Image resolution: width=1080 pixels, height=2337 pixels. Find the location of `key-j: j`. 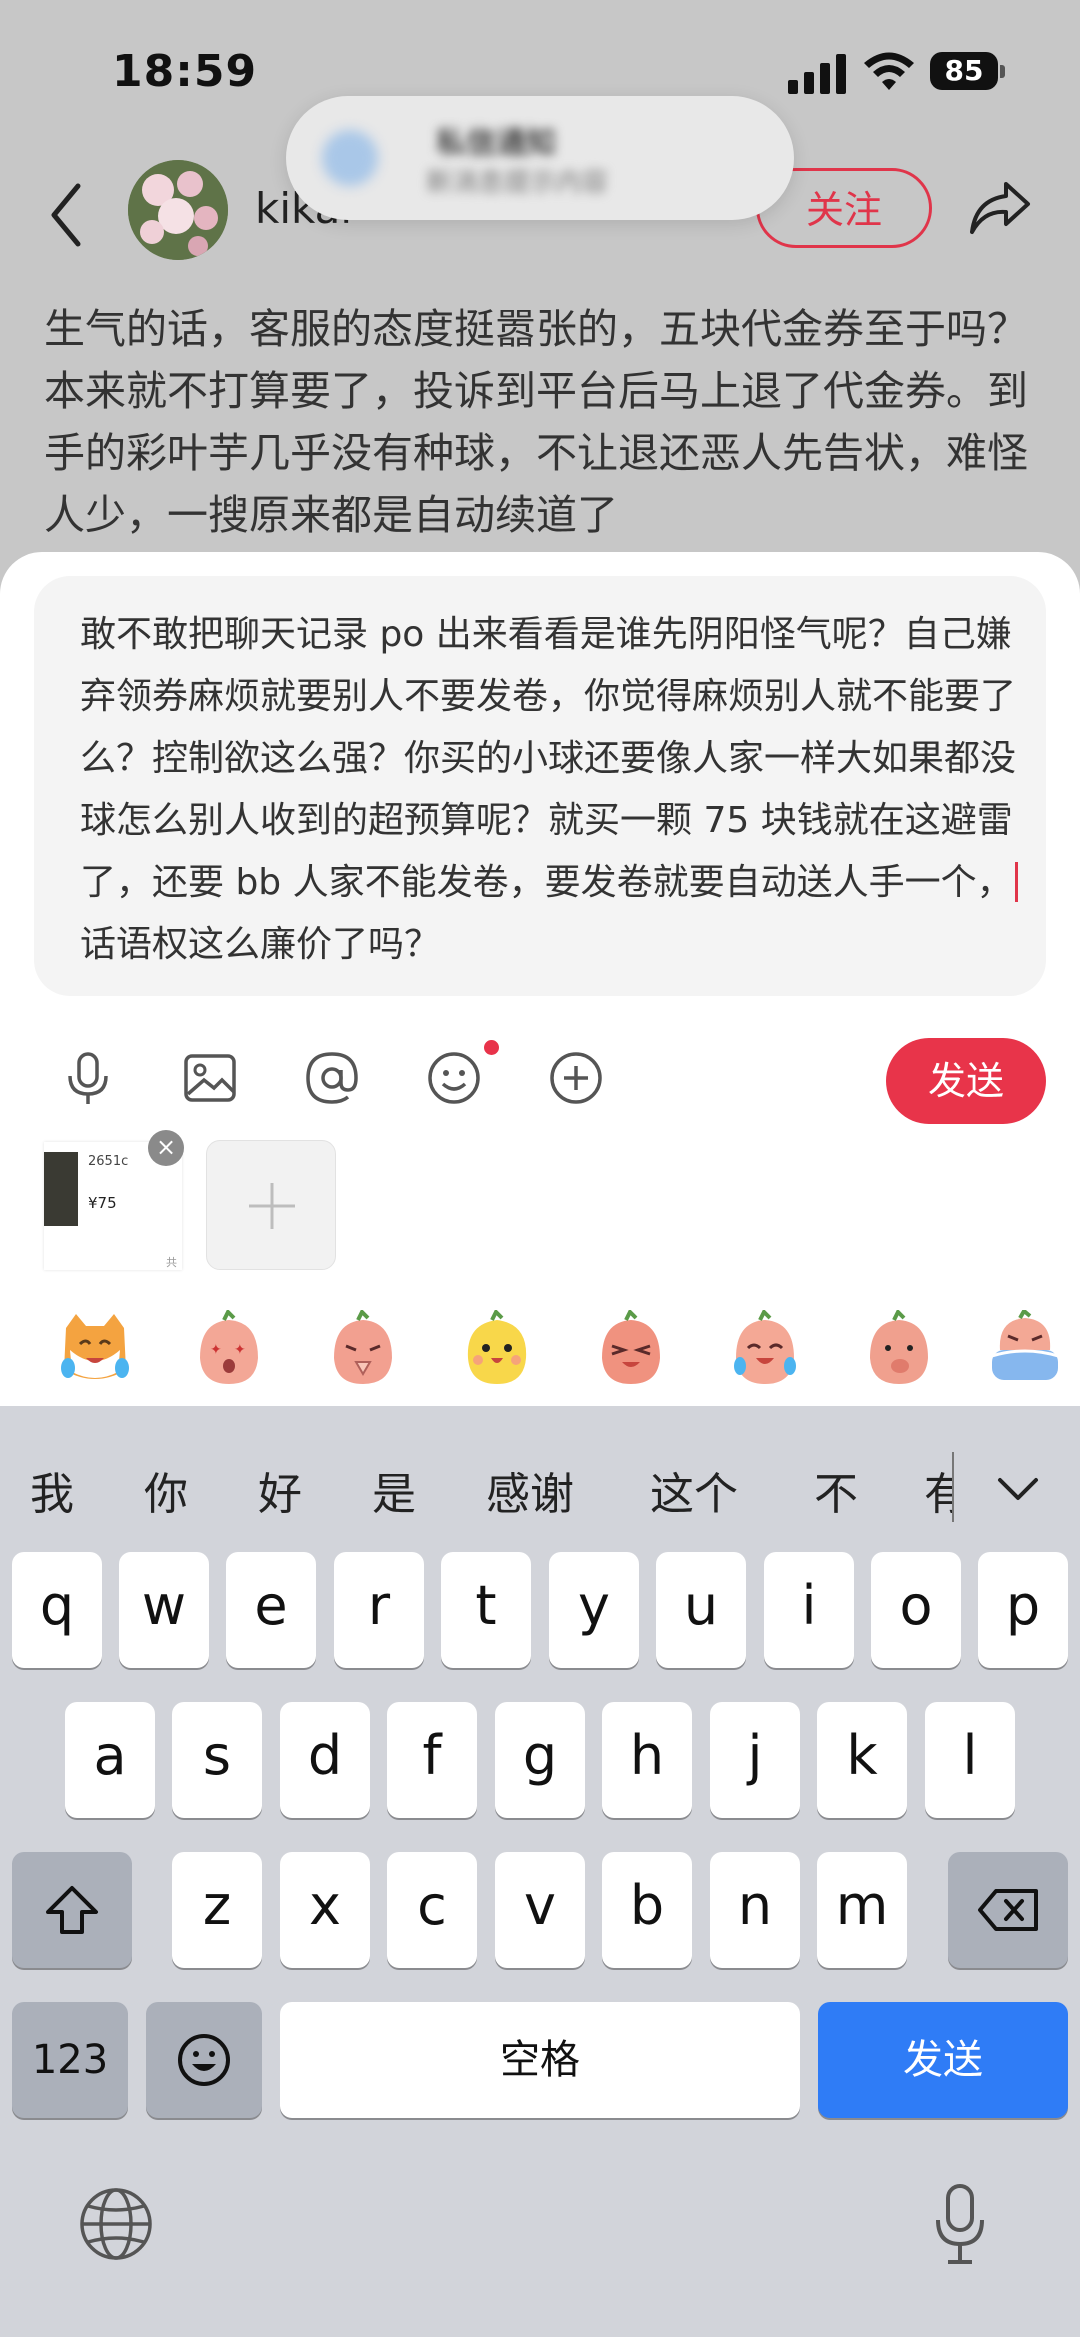

key-j: j is located at coordinates (755, 1760).